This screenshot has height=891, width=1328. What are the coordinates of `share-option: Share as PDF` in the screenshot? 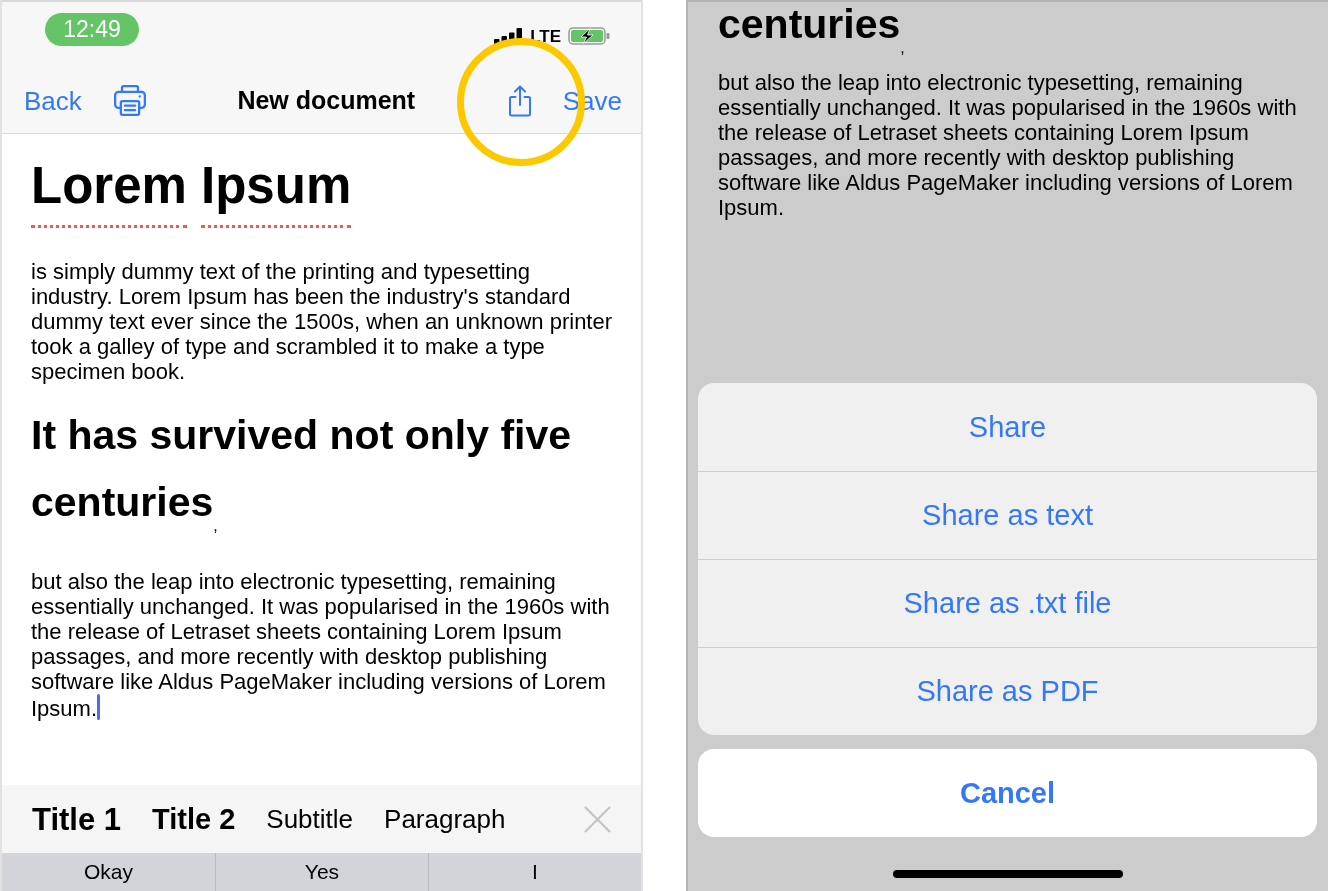 It's located at (1007, 691).